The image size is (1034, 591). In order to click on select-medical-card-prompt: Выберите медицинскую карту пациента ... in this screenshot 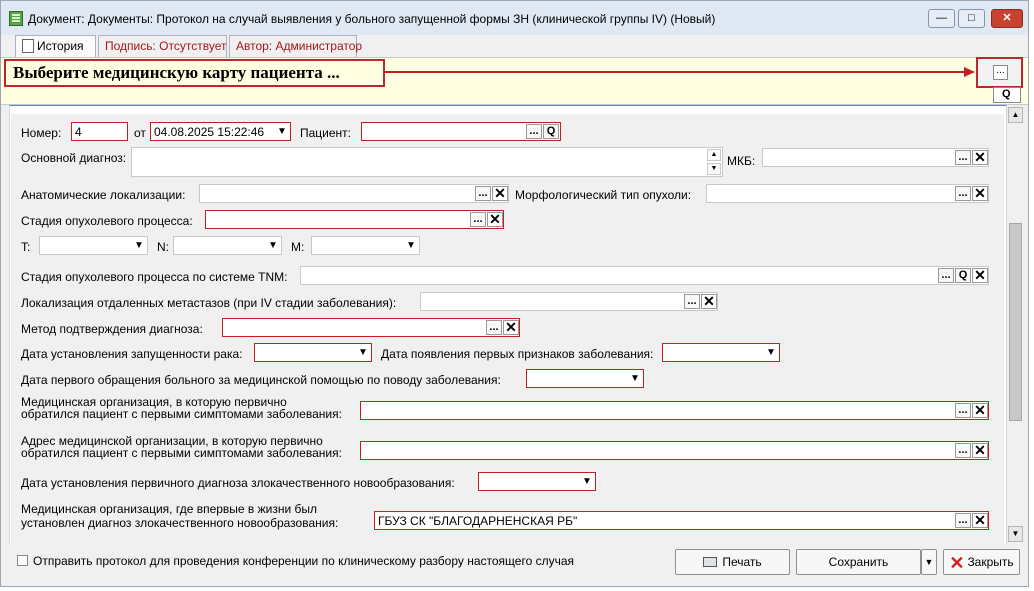, I will do `click(194, 73)`.